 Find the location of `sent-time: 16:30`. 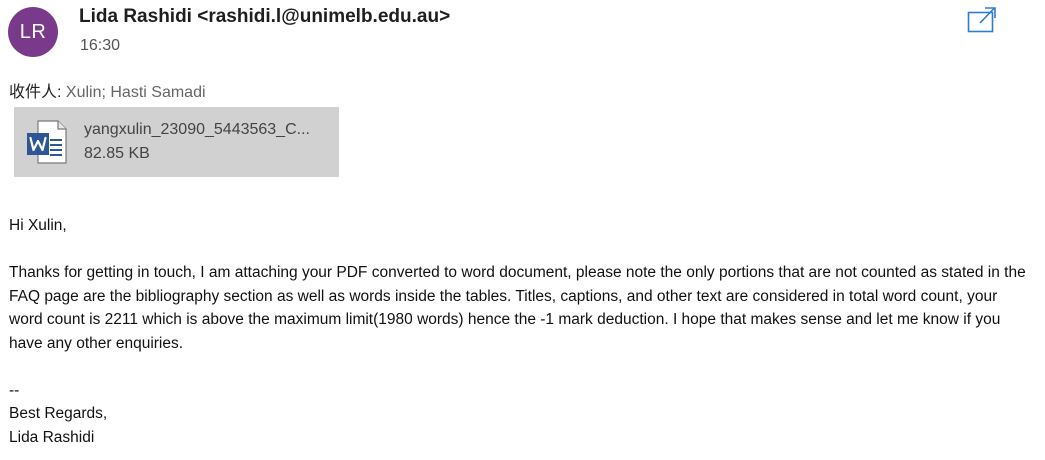

sent-time: 16:30 is located at coordinates (100, 45).